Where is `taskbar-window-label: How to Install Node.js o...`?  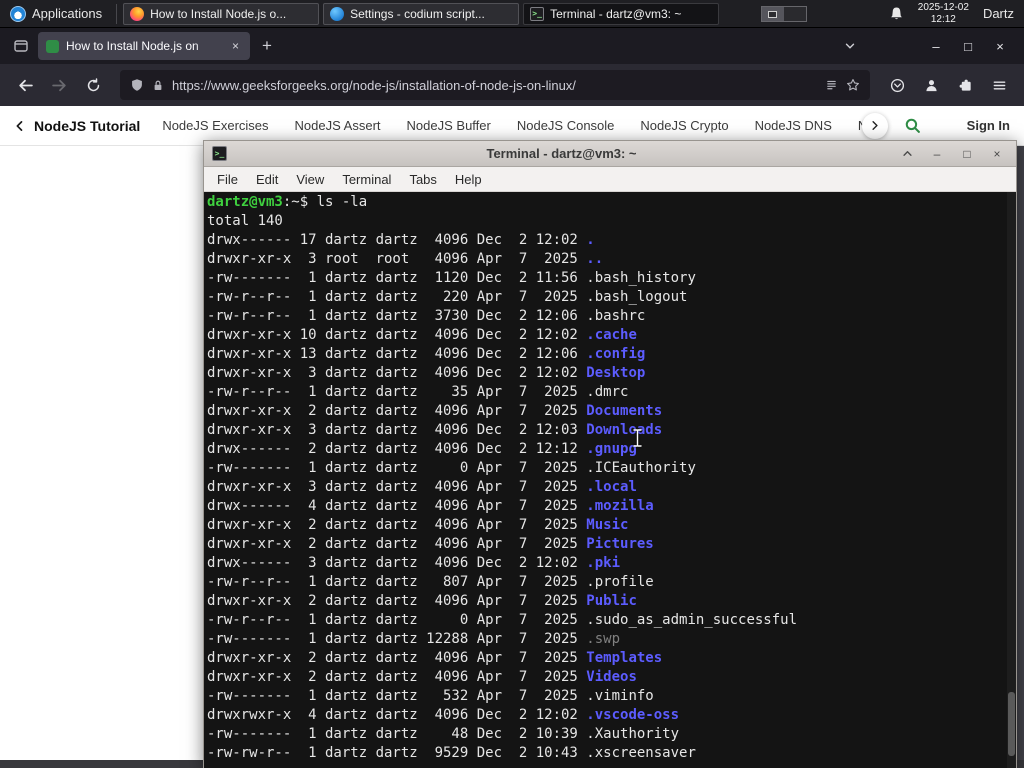
taskbar-window-label: How to Install Node.js o... is located at coordinates (218, 13).